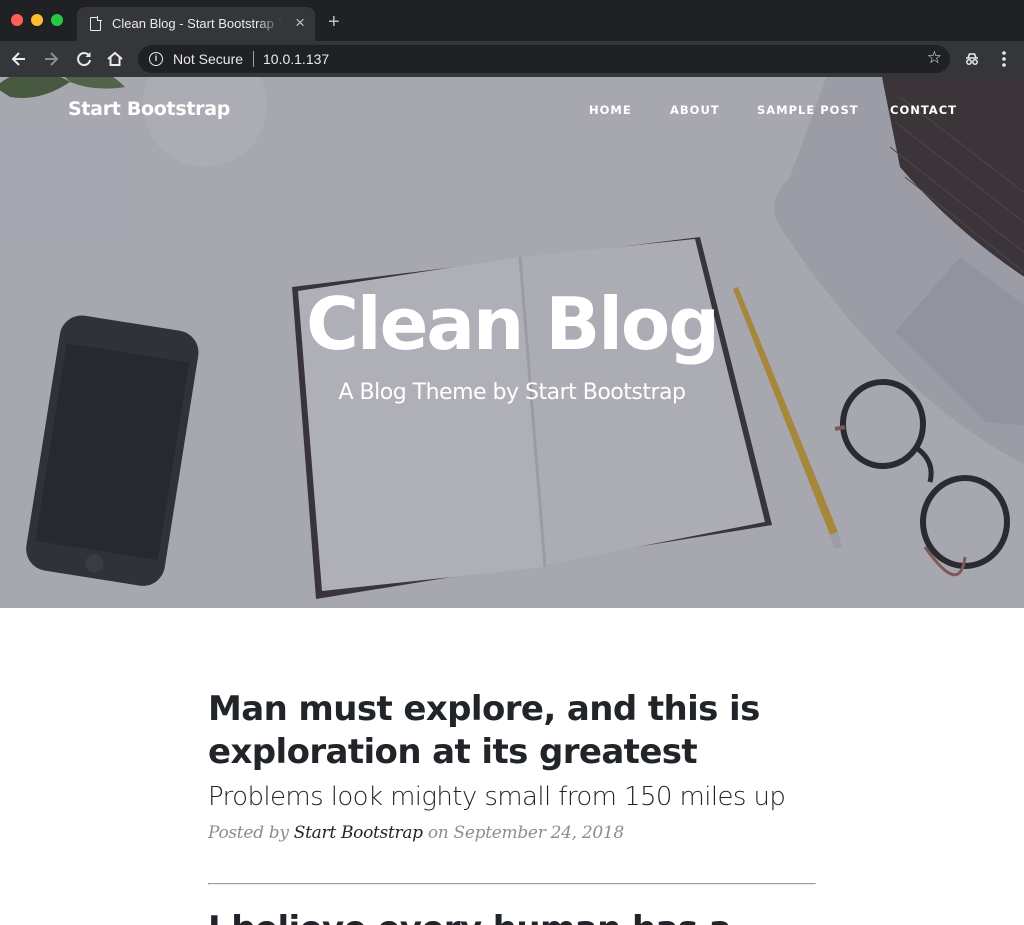  Describe the element at coordinates (334, 22) in the screenshot. I see `new-tab-button: +` at that location.